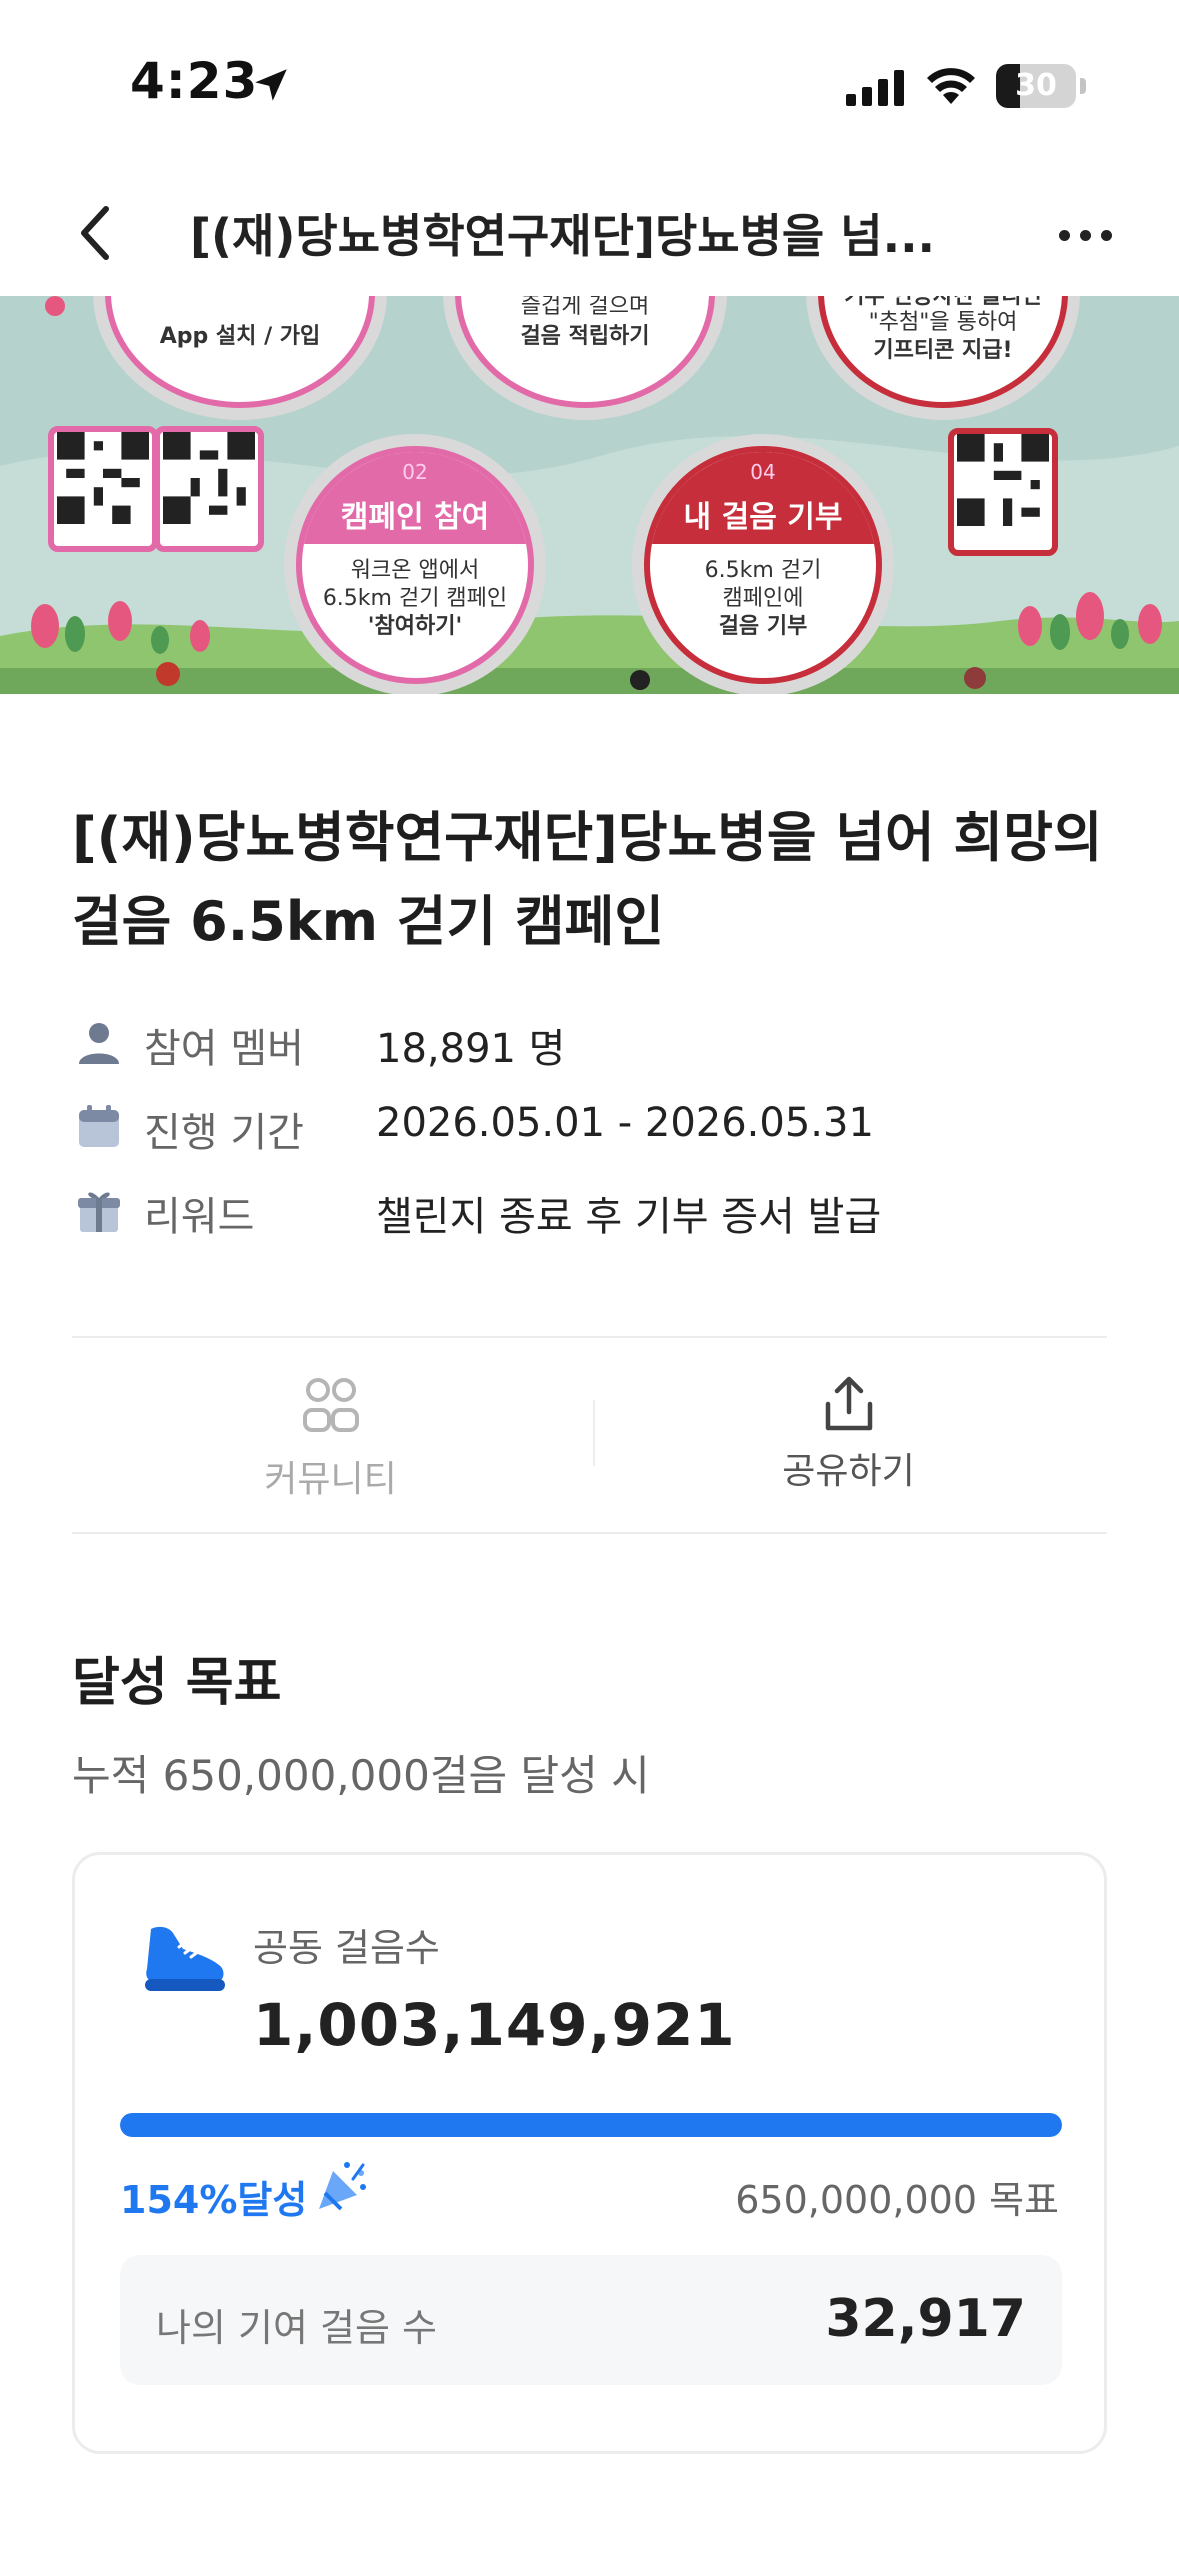 Image resolution: width=1179 pixels, height=2556 pixels. Describe the element at coordinates (592, 1040) in the screenshot. I see `meta-members-row: 참여 멤버 18,891 명` at that location.